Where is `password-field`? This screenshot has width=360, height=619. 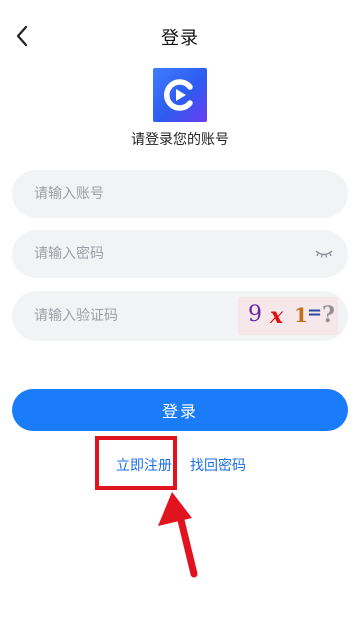
password-field is located at coordinates (180, 254).